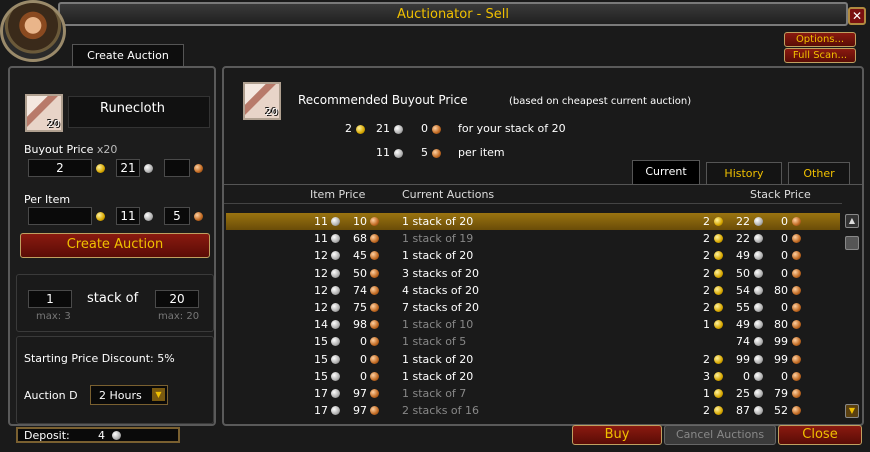  What do you see at coordinates (617, 435) in the screenshot?
I see `buy-button: Buy` at bounding box center [617, 435].